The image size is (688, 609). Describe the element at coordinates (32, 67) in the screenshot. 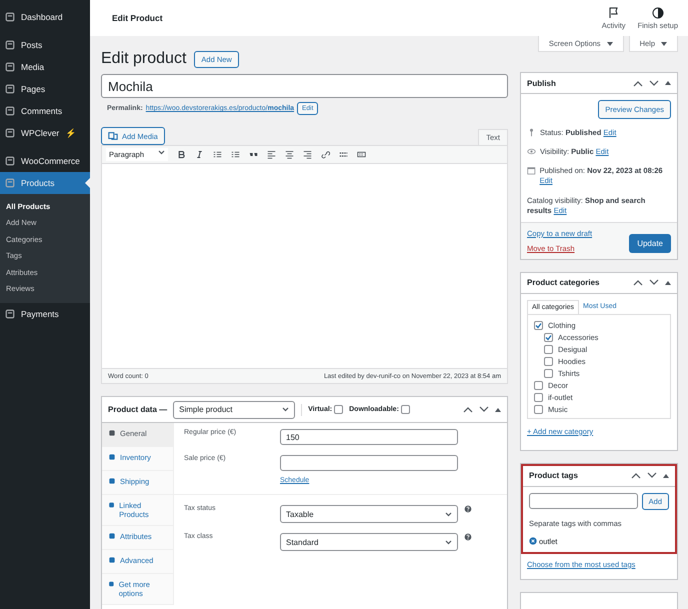

I see `menu-label: Media` at that location.